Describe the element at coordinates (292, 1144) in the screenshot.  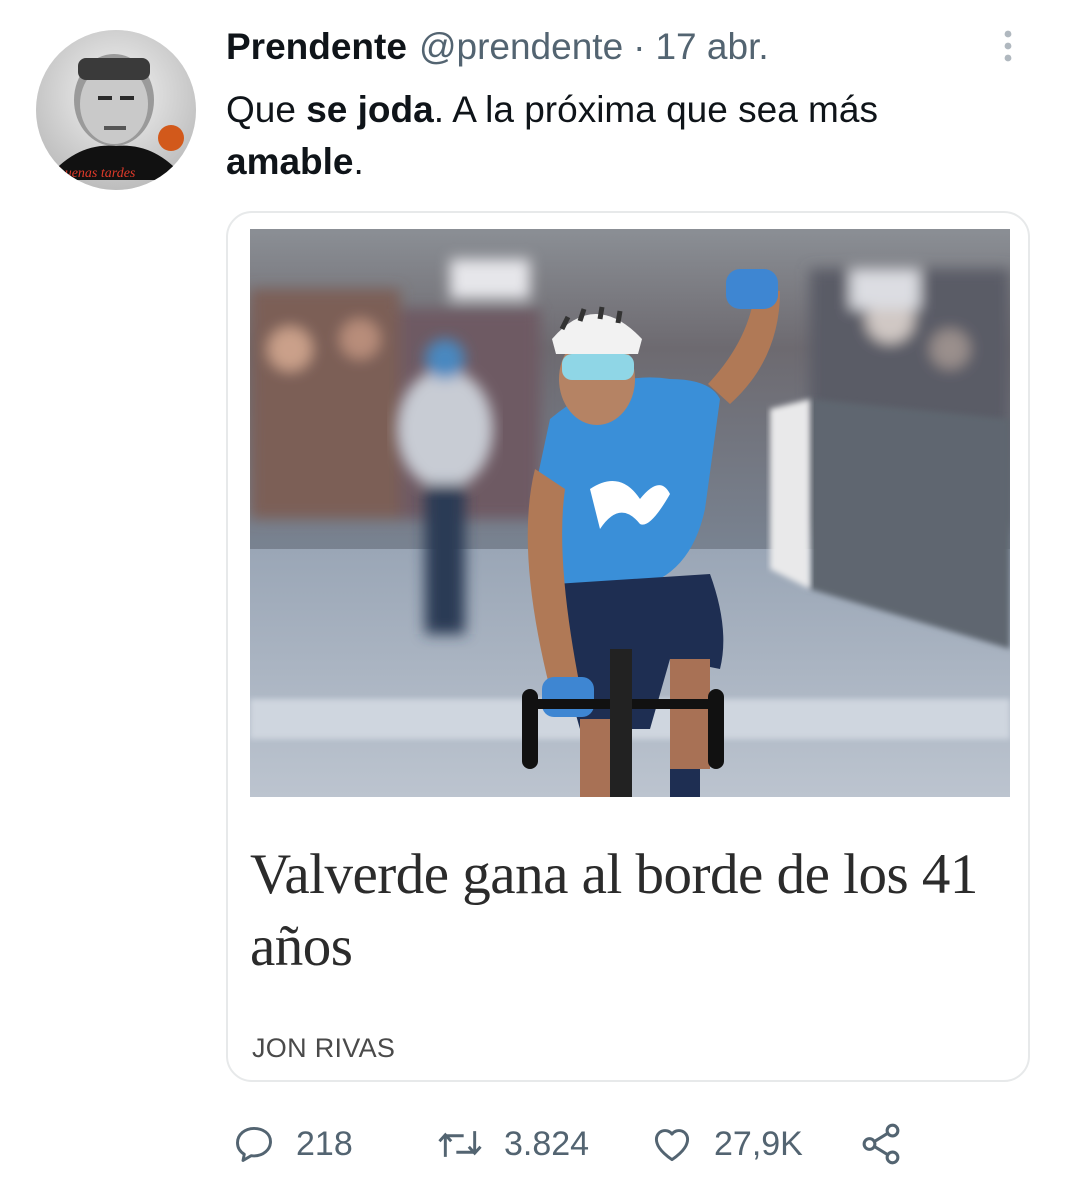
I see `reply-button: 218` at that location.